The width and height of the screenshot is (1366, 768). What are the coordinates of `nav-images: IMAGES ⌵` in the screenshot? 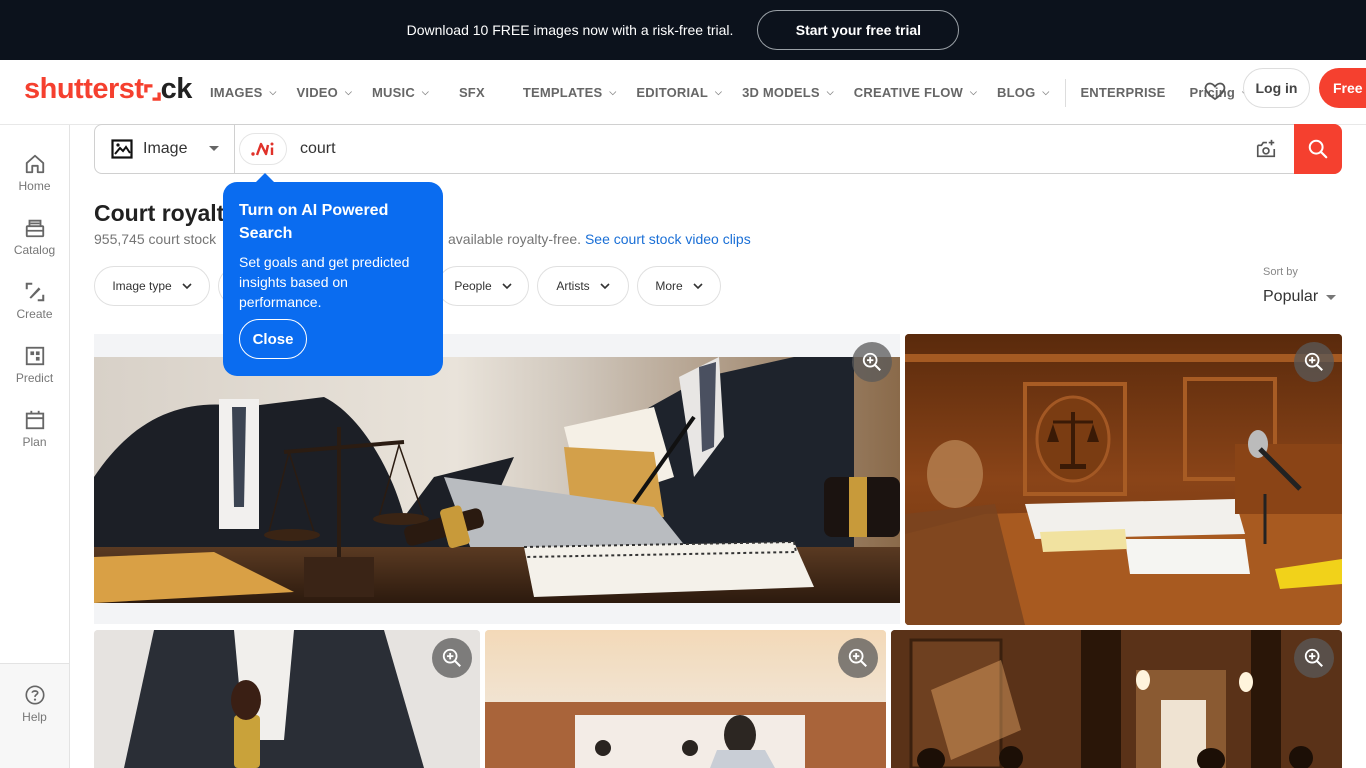 It's located at (243, 92).